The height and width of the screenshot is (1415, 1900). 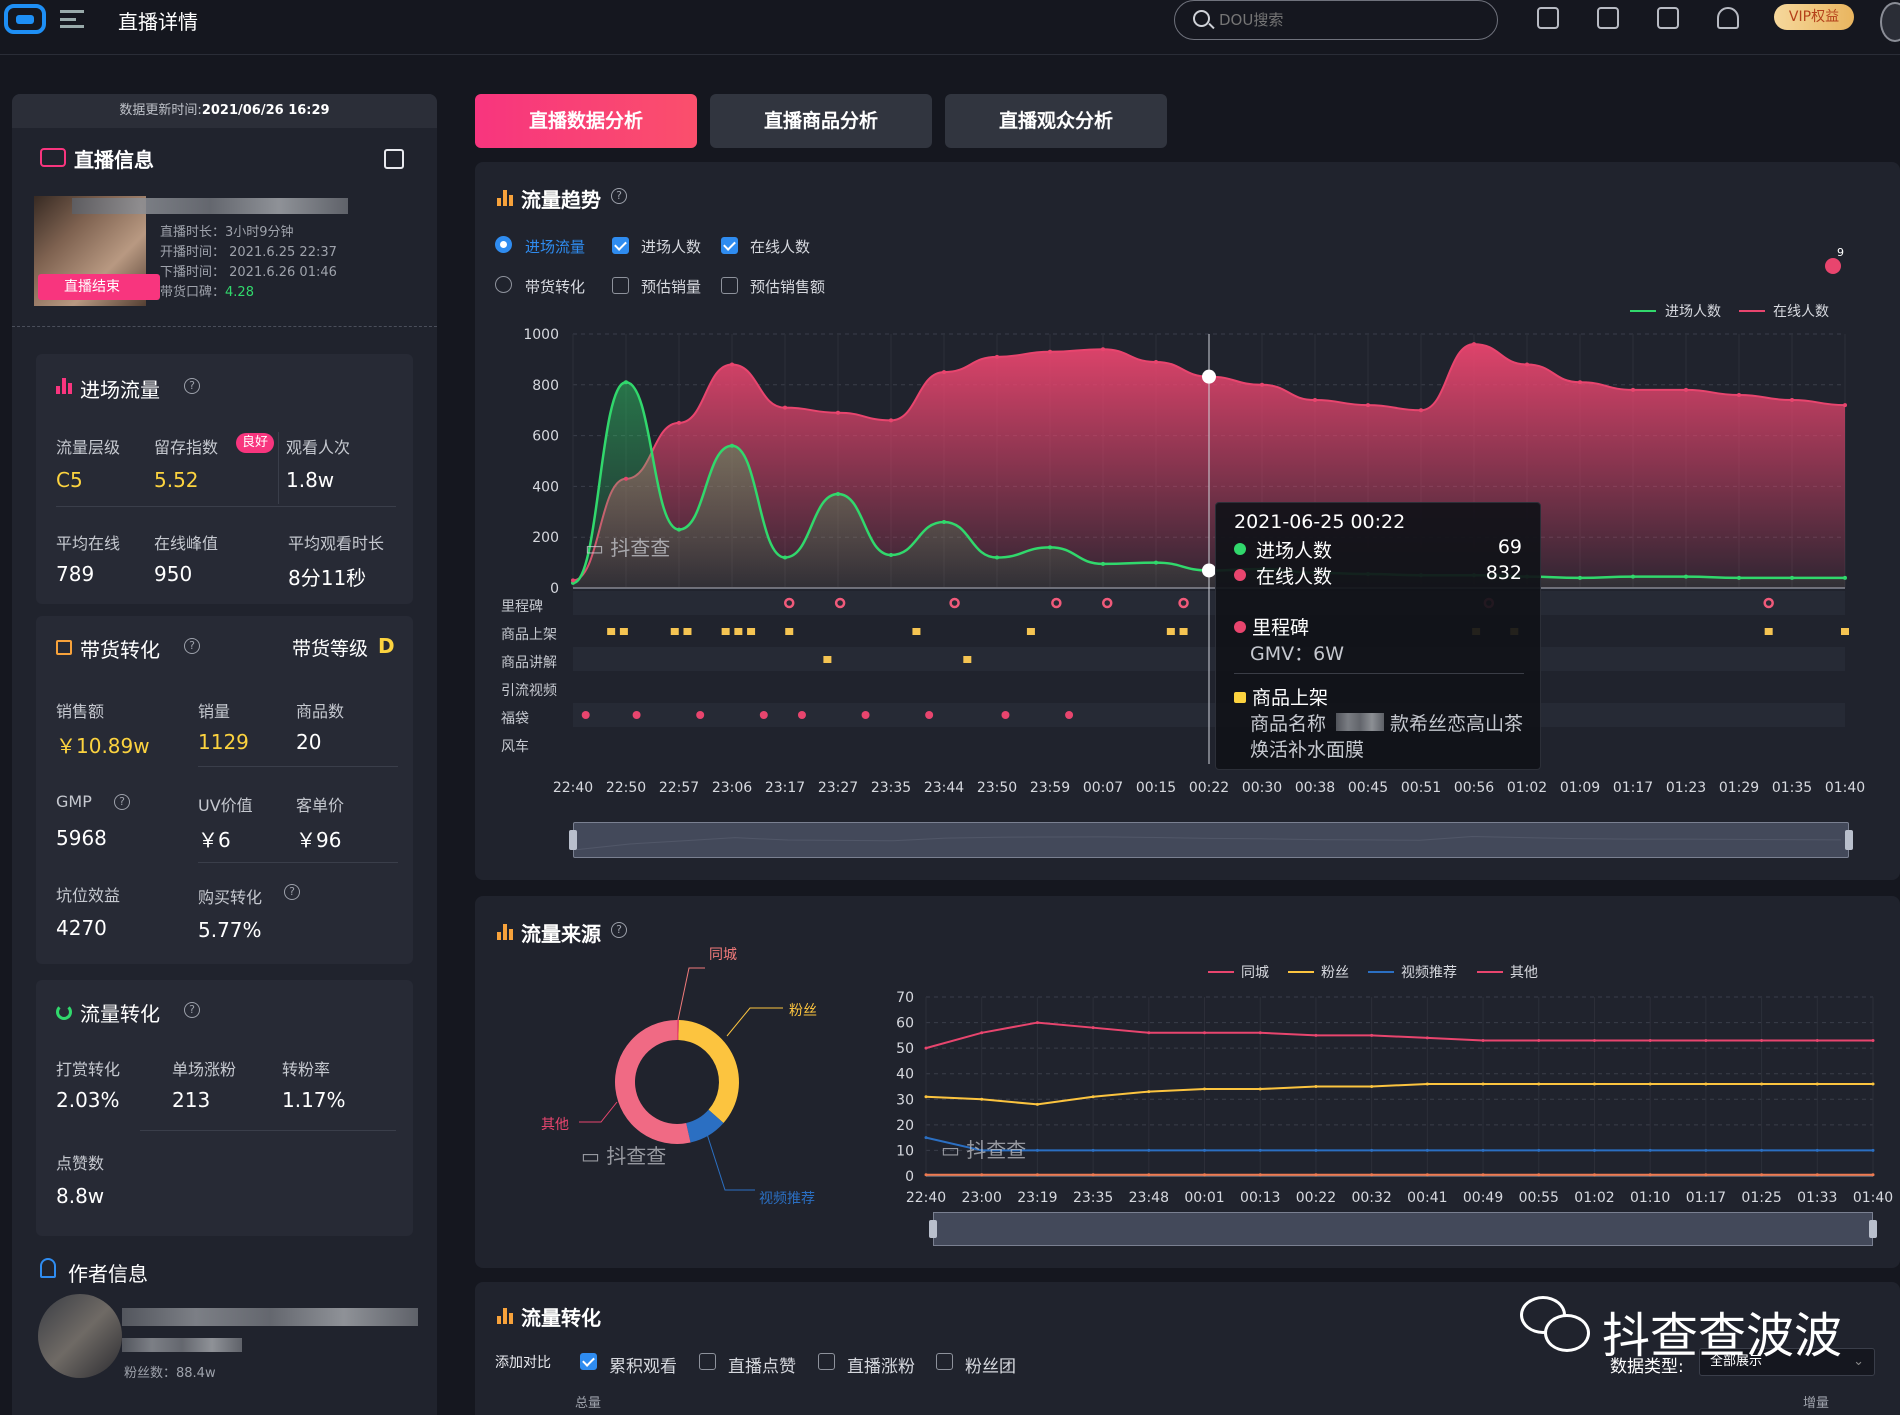 What do you see at coordinates (944, 1361) in the screenshot?
I see `checkbox-fan-club` at bounding box center [944, 1361].